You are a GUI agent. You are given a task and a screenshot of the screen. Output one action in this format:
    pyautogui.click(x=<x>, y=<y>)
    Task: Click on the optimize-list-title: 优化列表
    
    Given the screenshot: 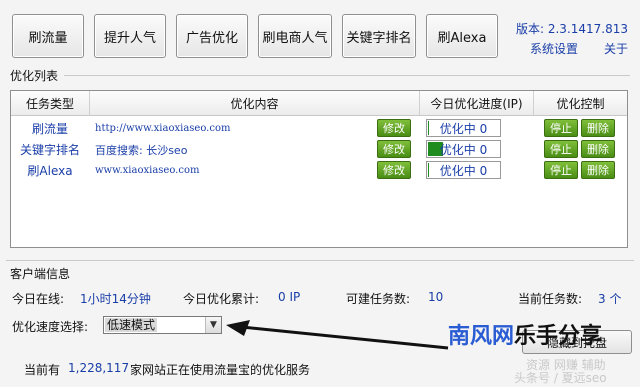 What is the action you would take?
    pyautogui.click(x=34, y=76)
    